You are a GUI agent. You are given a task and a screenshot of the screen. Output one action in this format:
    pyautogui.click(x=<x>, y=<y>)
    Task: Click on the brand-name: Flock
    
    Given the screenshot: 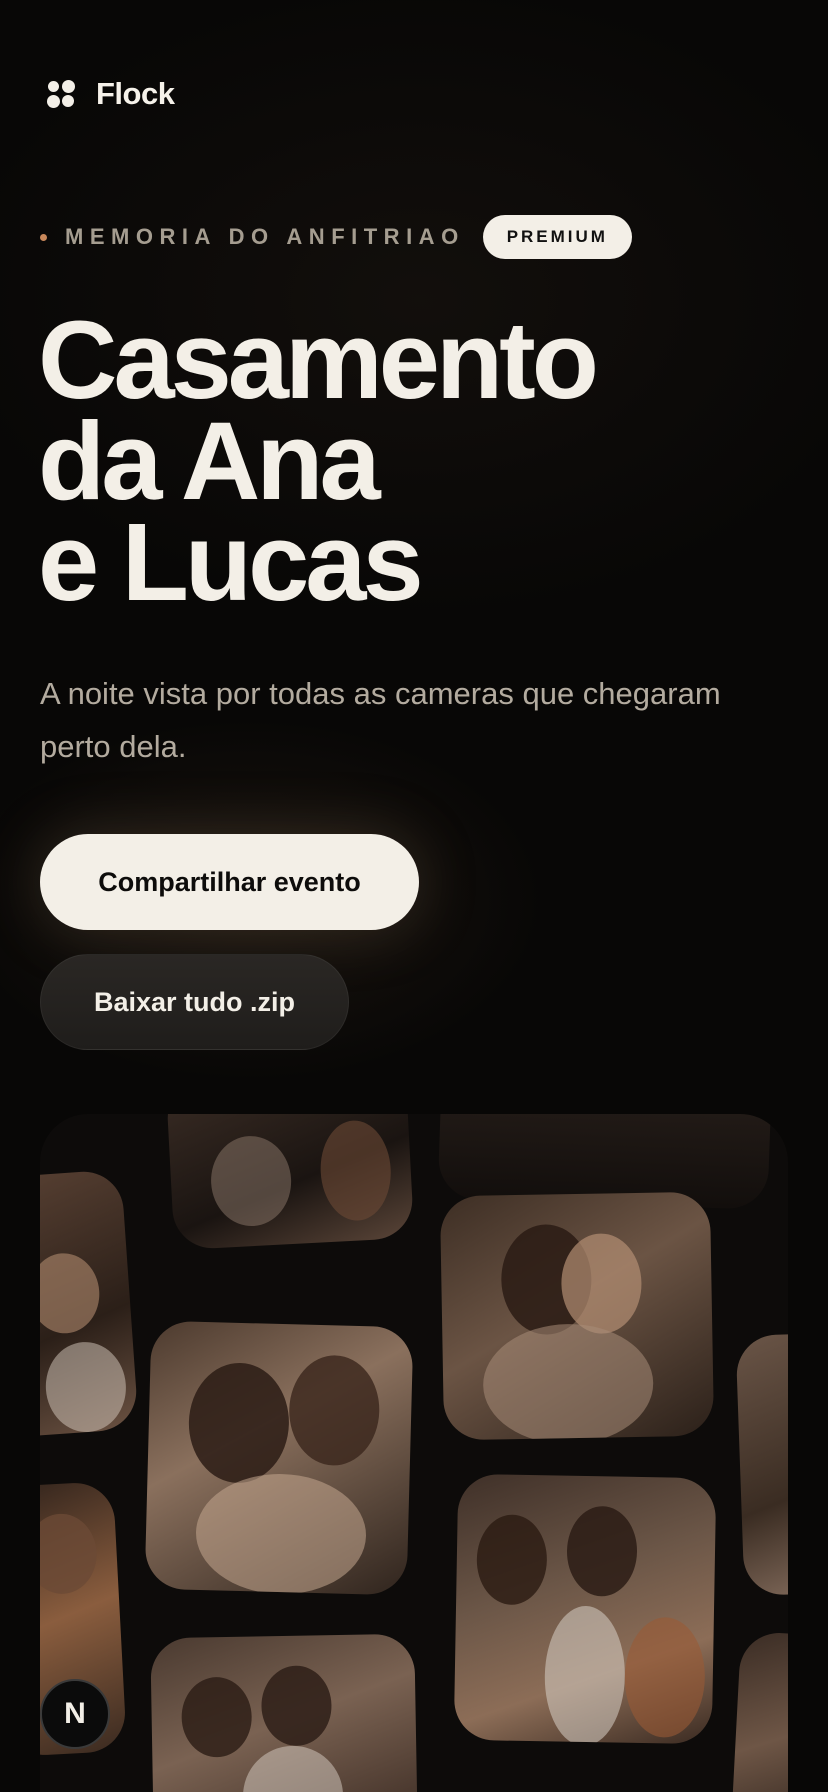 What is the action you would take?
    pyautogui.click(x=135, y=94)
    